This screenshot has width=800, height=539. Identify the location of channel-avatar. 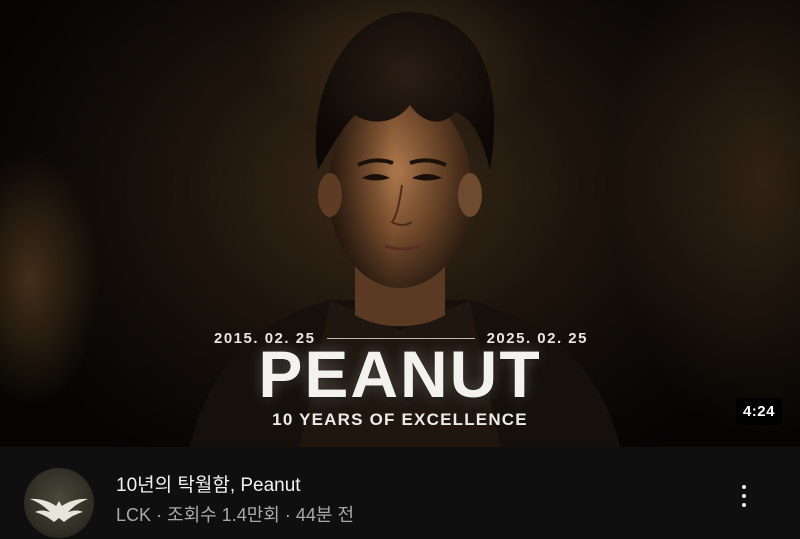
(59, 503).